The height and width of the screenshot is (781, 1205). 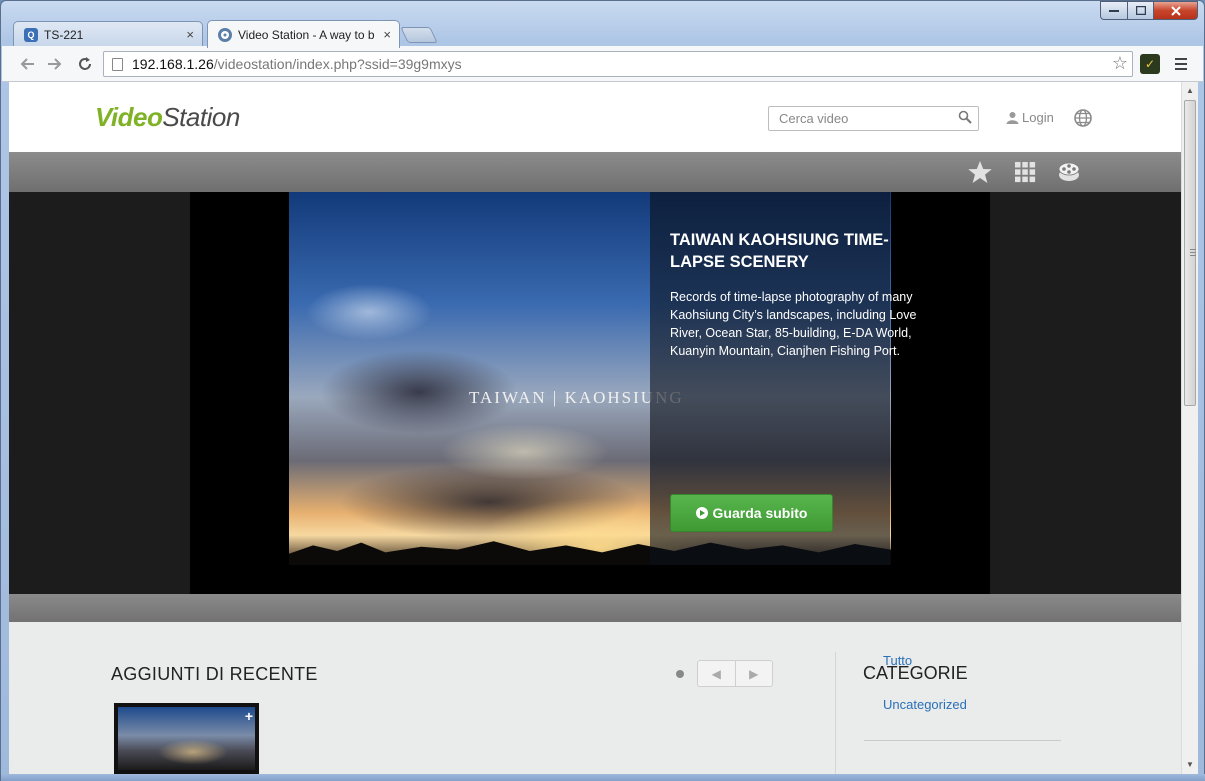 I want to click on video-station-logo: VideoStation, so click(x=167, y=117).